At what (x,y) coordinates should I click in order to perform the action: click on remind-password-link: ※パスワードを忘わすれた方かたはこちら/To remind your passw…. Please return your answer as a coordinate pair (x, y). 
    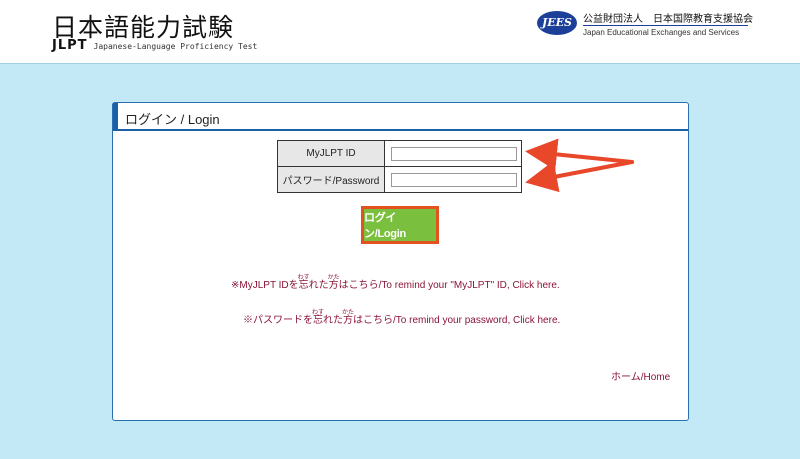
    Looking at the image, I should click on (401, 318).